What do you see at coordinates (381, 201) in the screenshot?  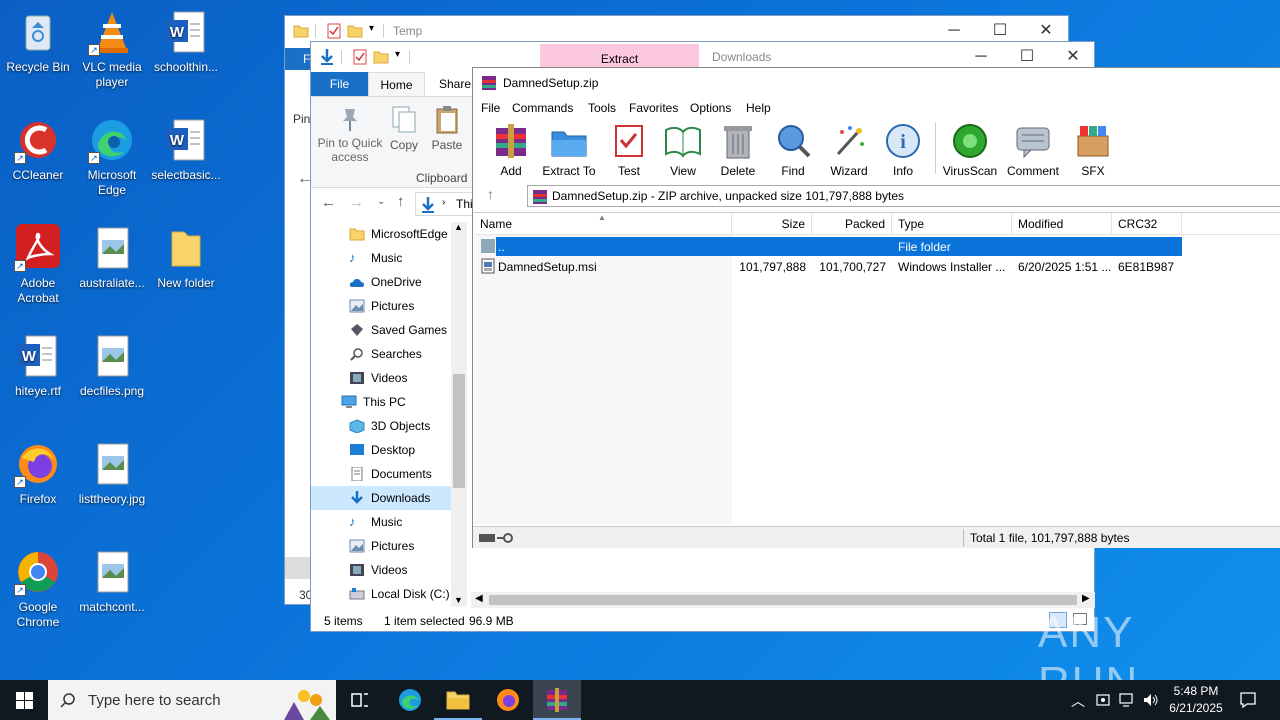 I see `recent-locations-button: ⌄` at bounding box center [381, 201].